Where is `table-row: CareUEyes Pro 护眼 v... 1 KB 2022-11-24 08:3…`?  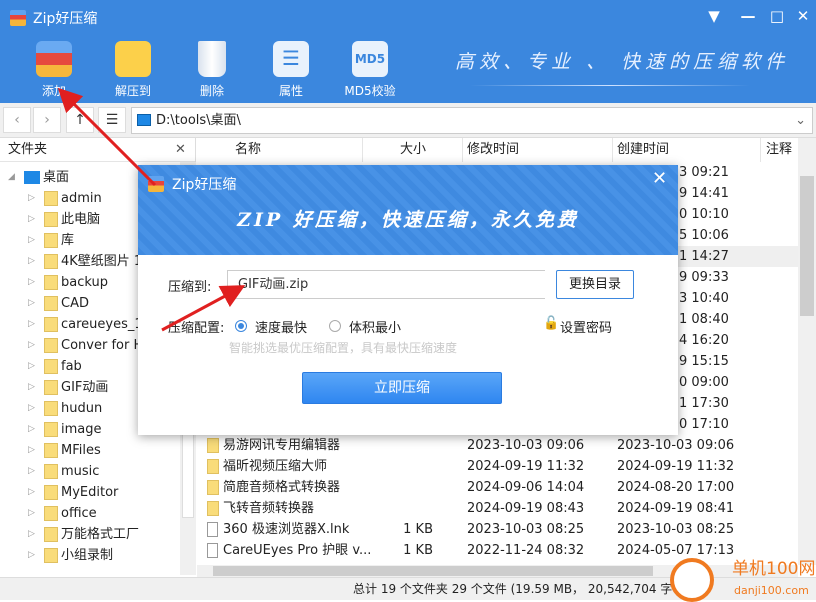 table-row: CareUEyes Pro 护眼 v... 1 KB 2022-11-24 08:3… is located at coordinates (497, 550).